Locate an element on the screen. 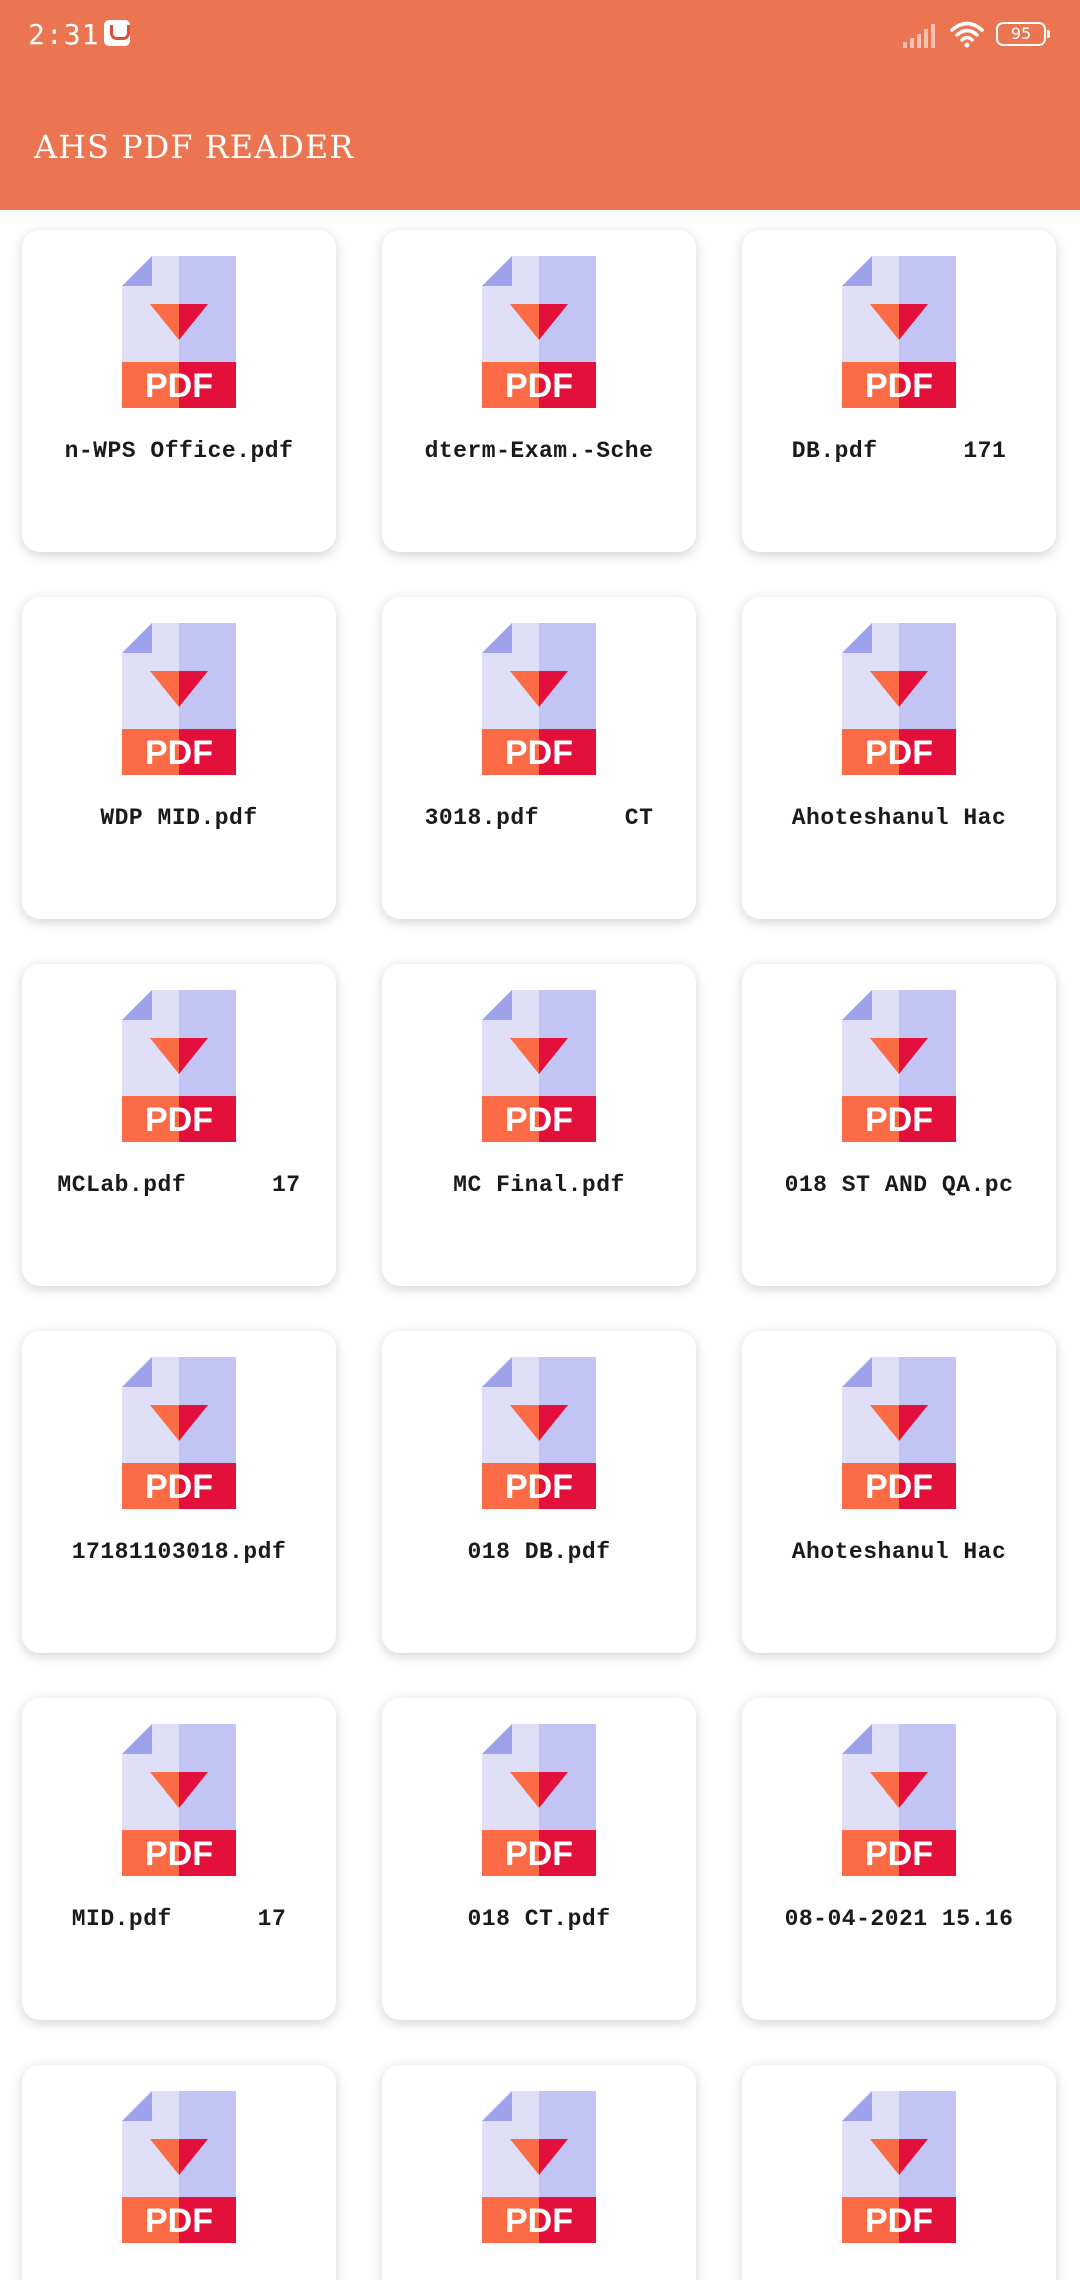 The height and width of the screenshot is (2280, 1080). file-name: 3018.pdf CT is located at coordinates (539, 818).